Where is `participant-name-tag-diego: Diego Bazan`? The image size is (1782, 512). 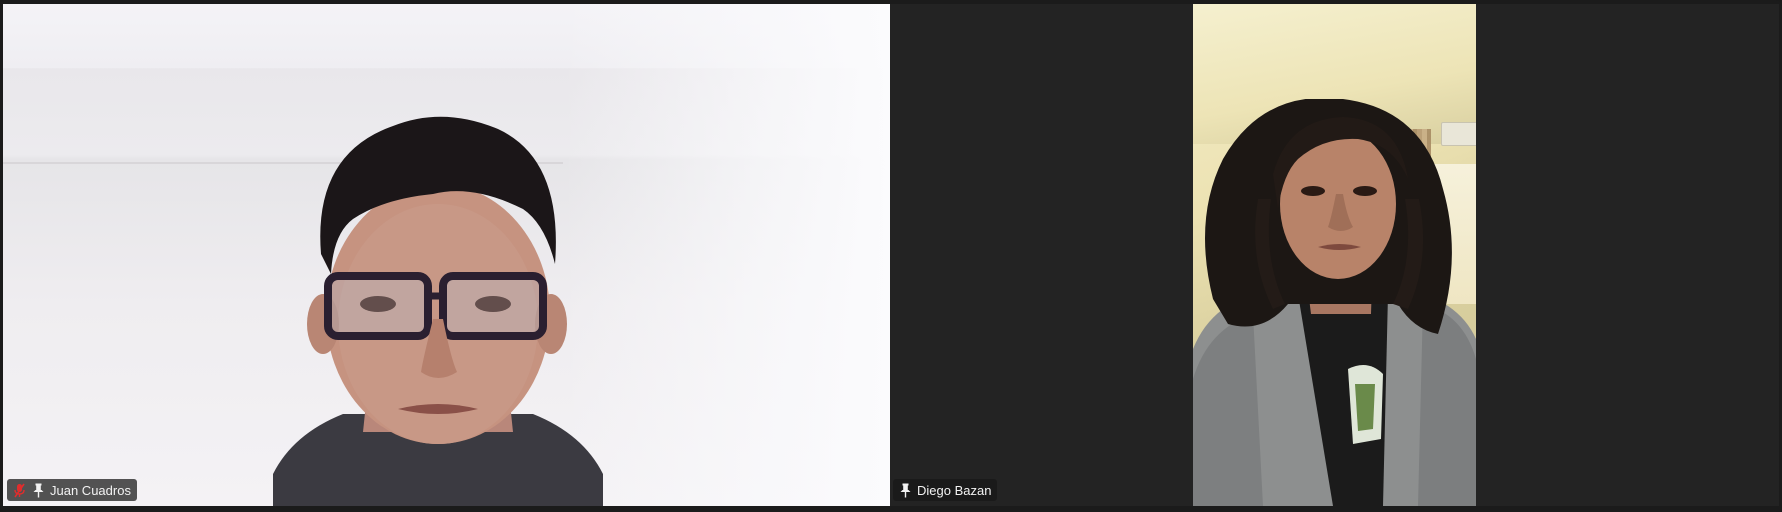
participant-name-tag-diego: Diego Bazan is located at coordinates (945, 490).